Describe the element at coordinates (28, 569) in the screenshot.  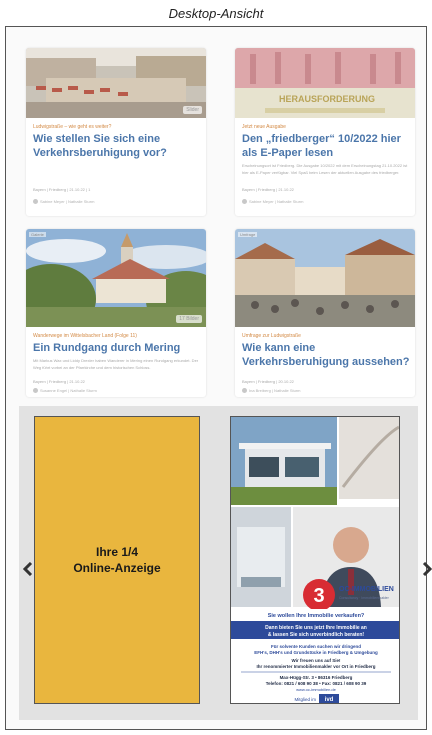
I see `chevron-left-icon` at that location.